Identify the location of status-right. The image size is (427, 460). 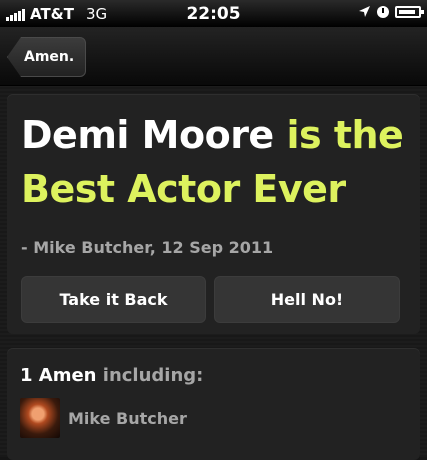
(391, 11).